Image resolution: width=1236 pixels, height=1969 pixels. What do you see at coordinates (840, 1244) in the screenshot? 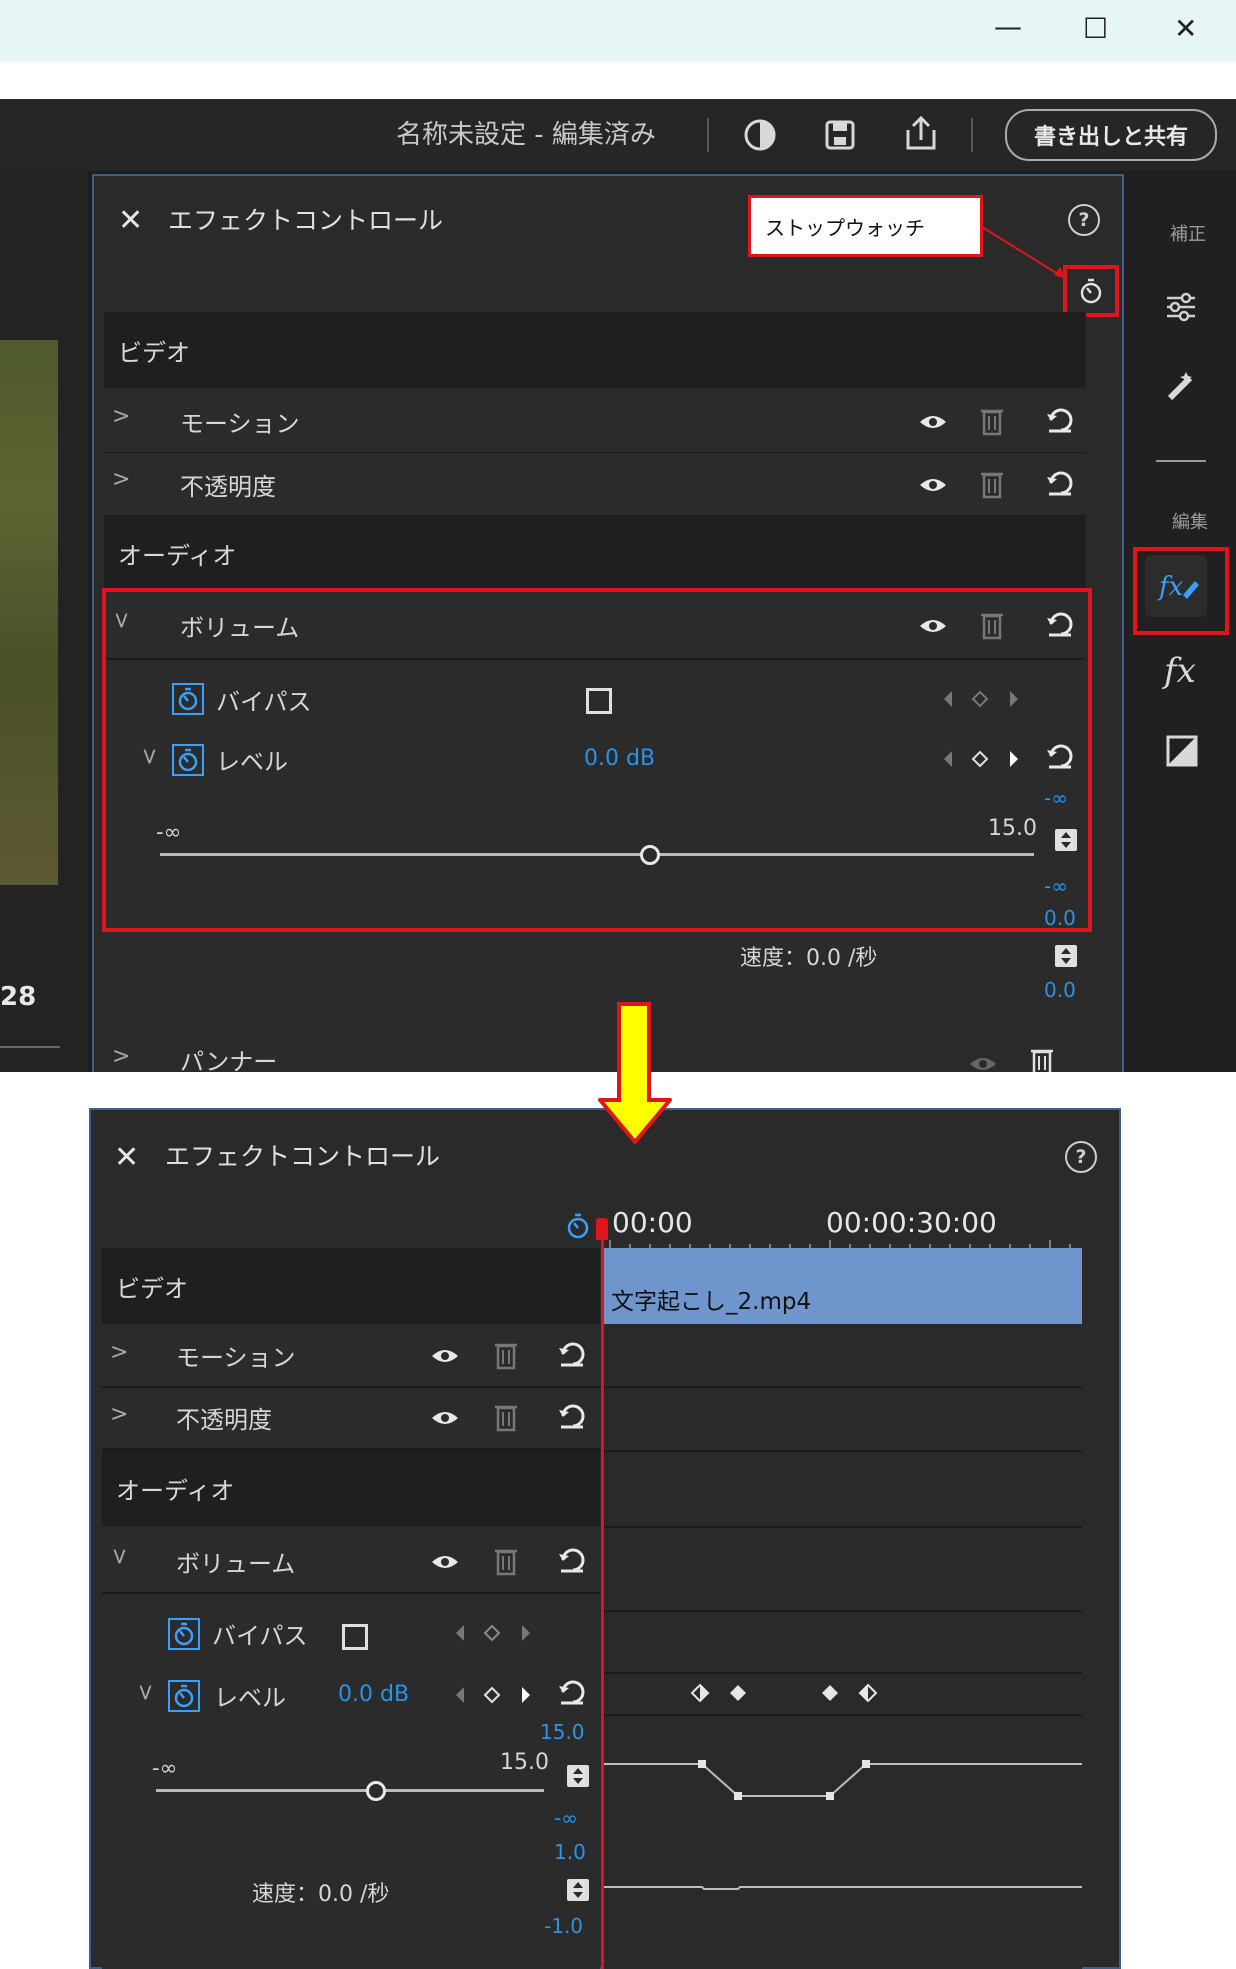
I see `ruler-ticks` at bounding box center [840, 1244].